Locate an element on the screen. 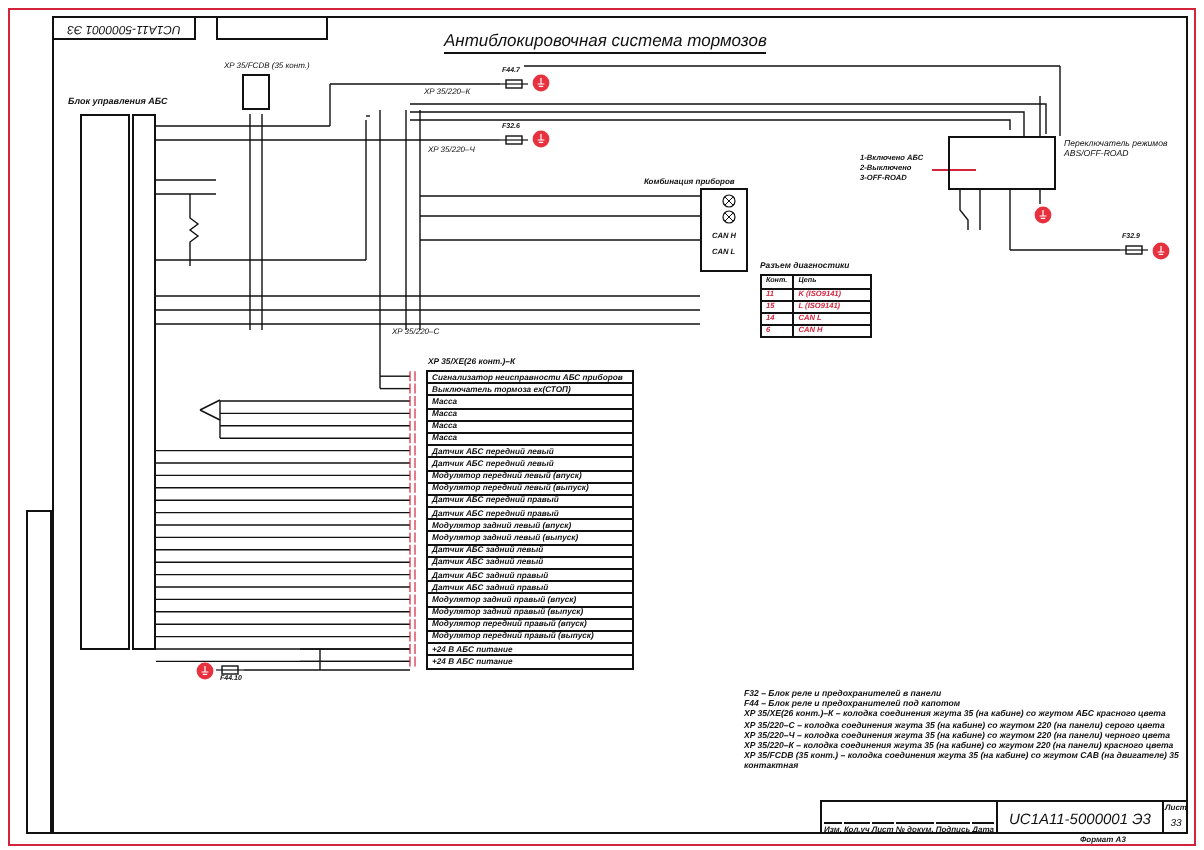  diagram-title: Антиблокировочная система тормозов is located at coordinates (605, 42).